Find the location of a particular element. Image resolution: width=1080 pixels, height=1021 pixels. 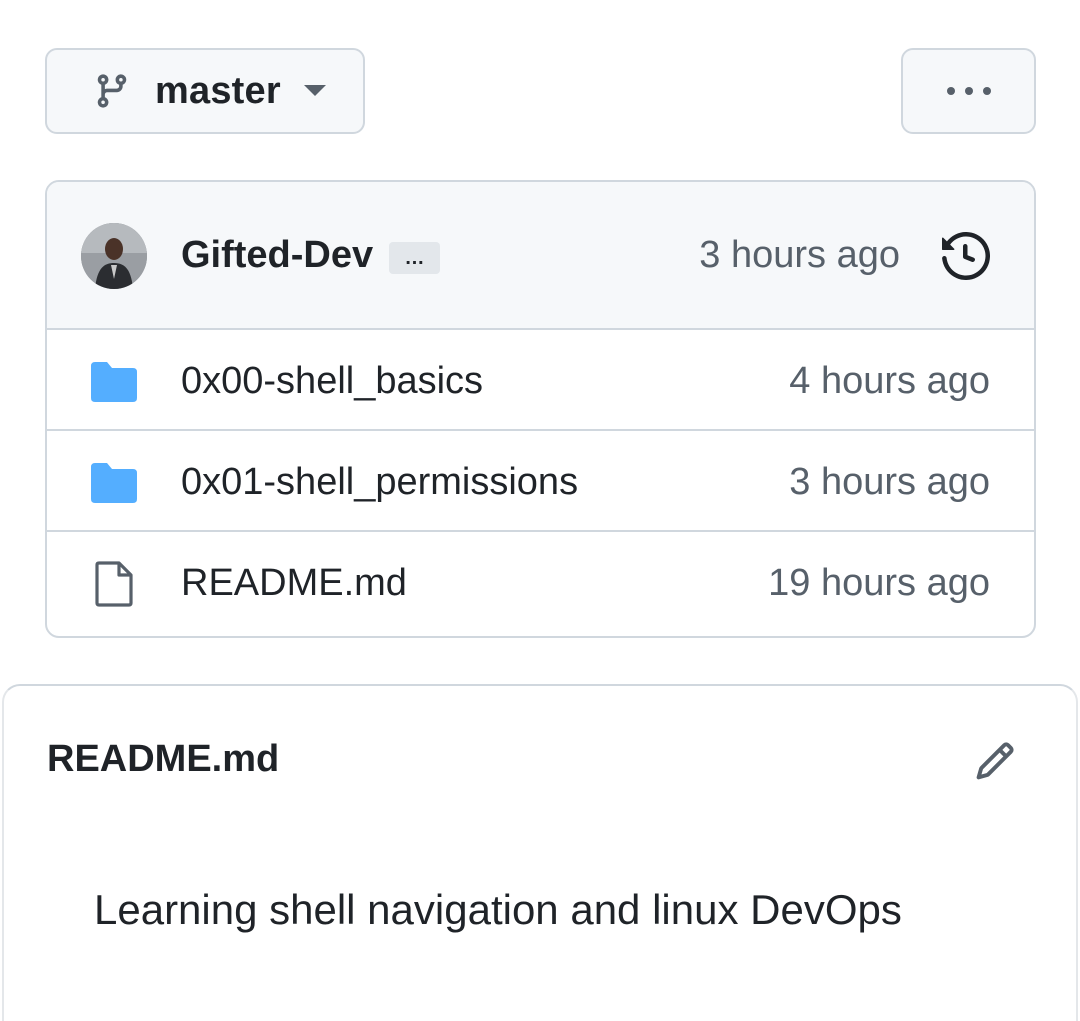

chevron-down-icon is located at coordinates (314, 90).